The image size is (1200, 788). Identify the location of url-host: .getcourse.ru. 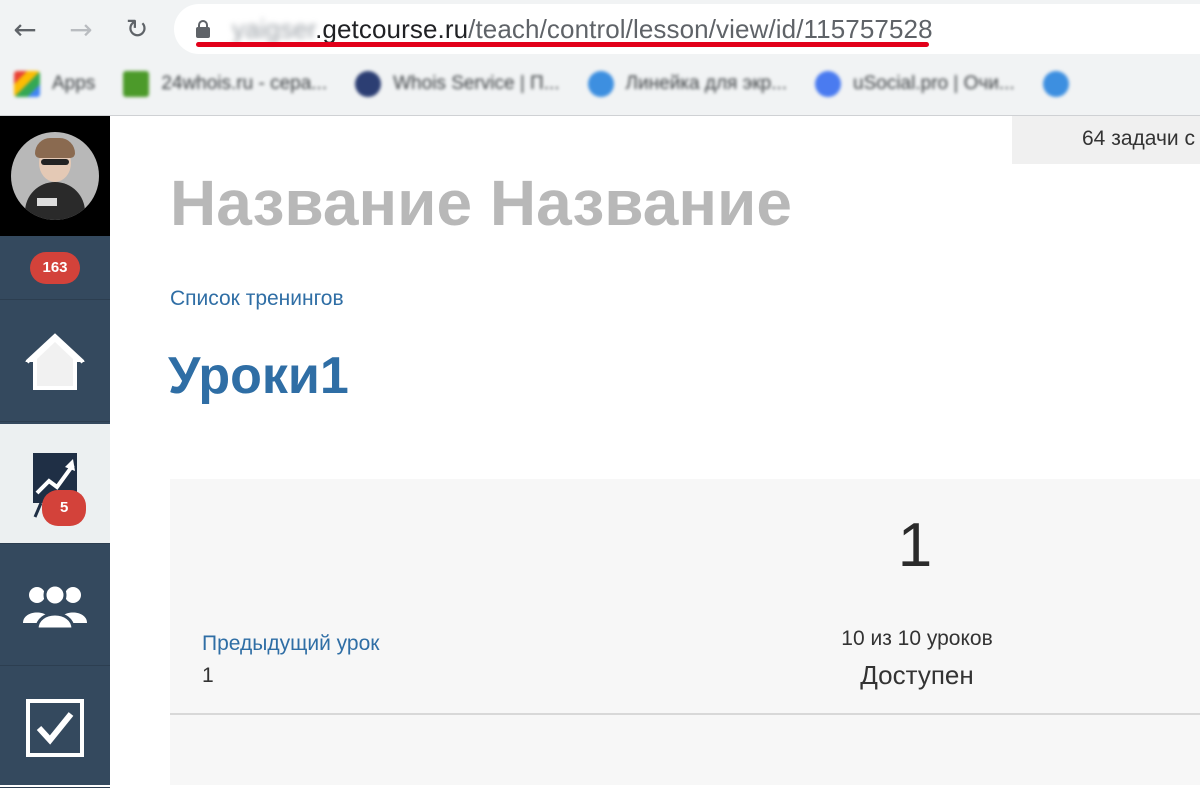
(392, 28).